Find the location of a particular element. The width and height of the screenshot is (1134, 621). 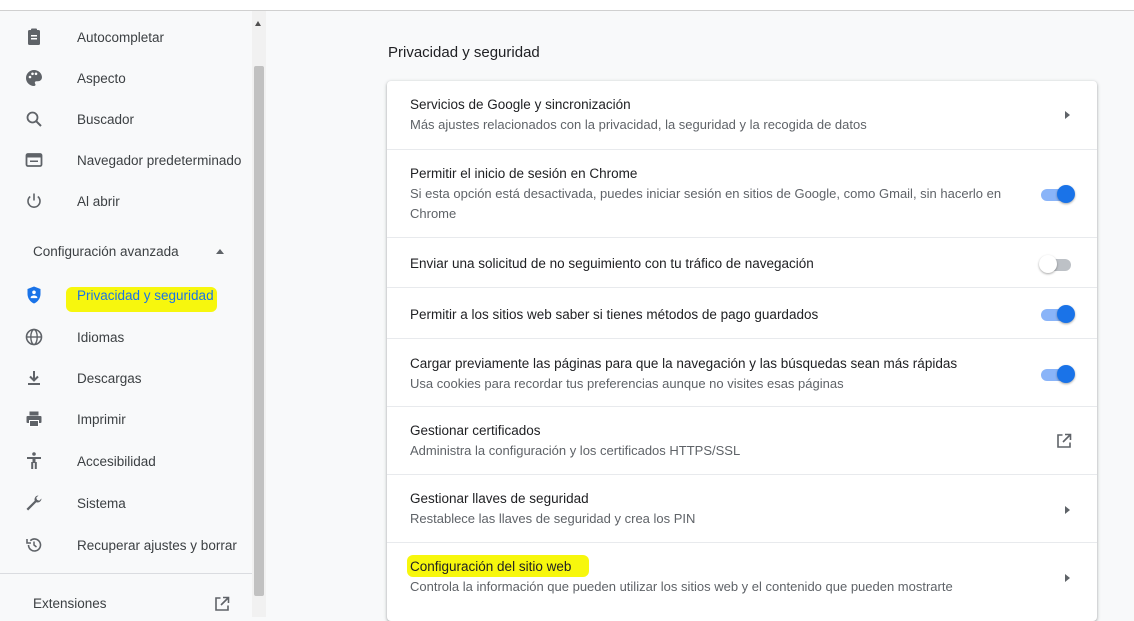

clipboard-icon is located at coordinates (34, 37).